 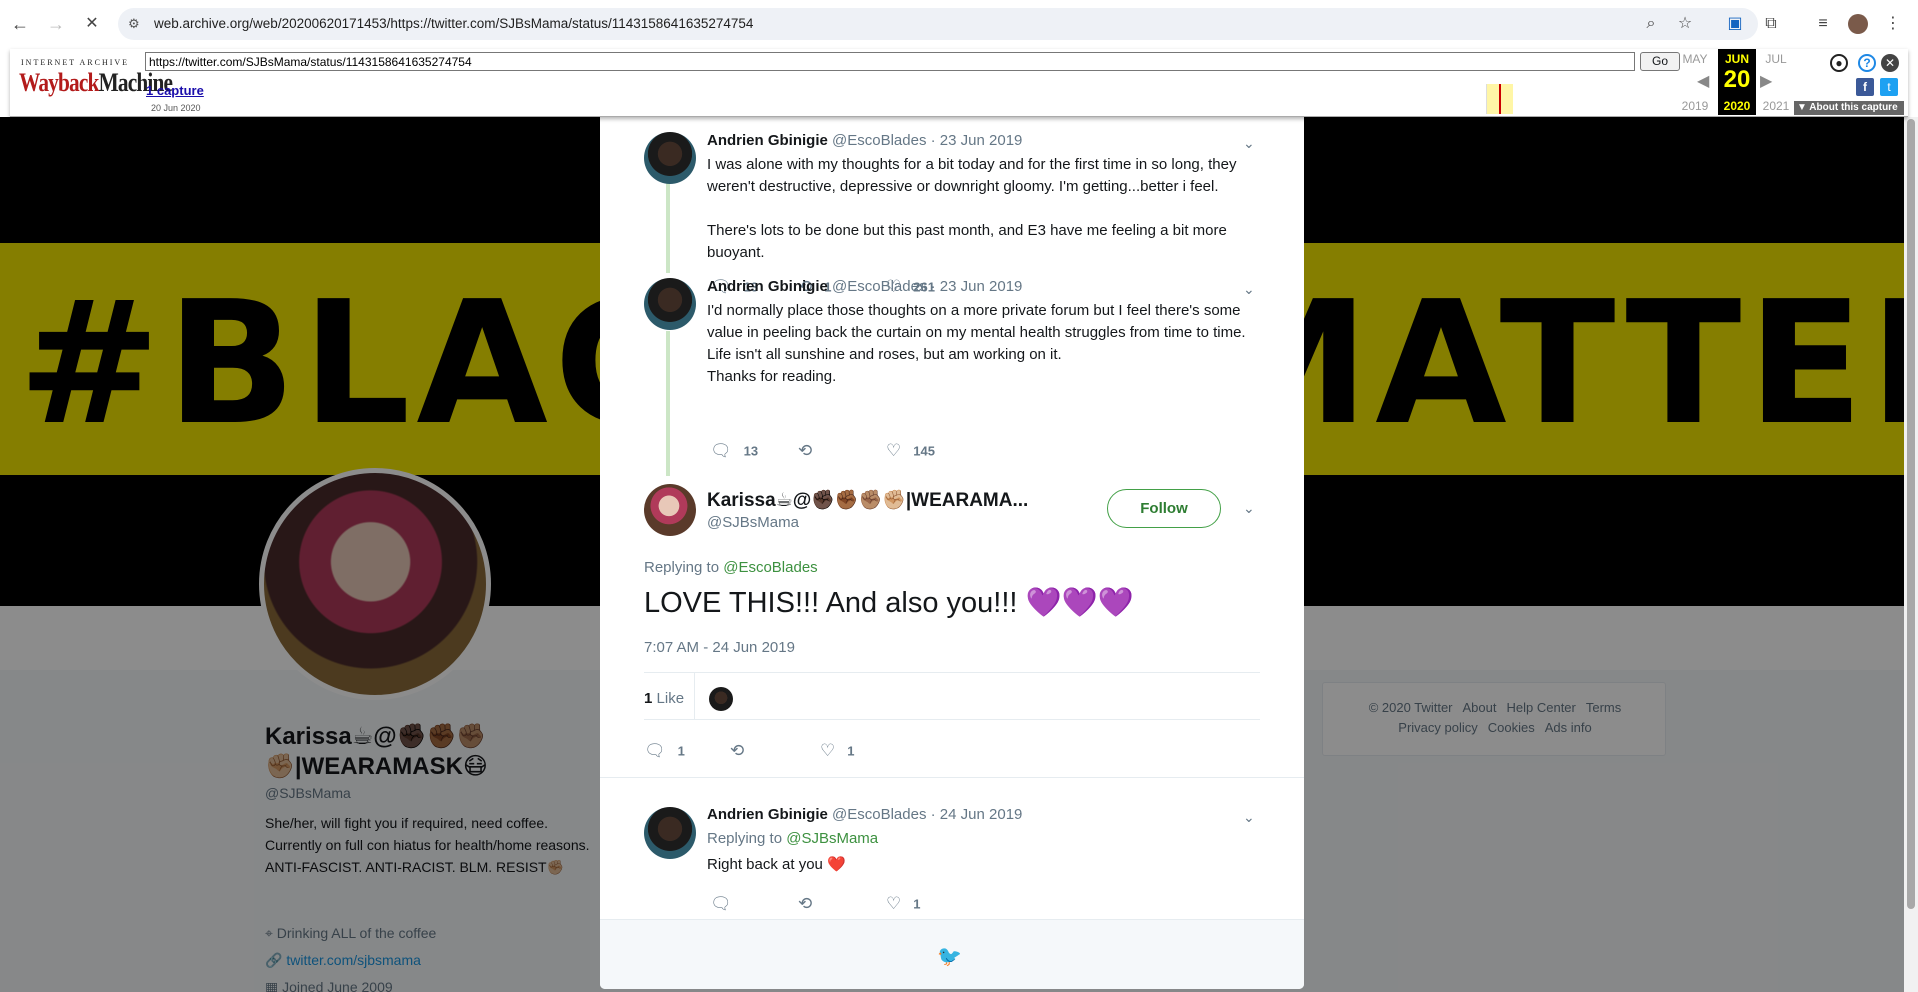 What do you see at coordinates (1858, 24) in the screenshot?
I see `profile-avatar-icon` at bounding box center [1858, 24].